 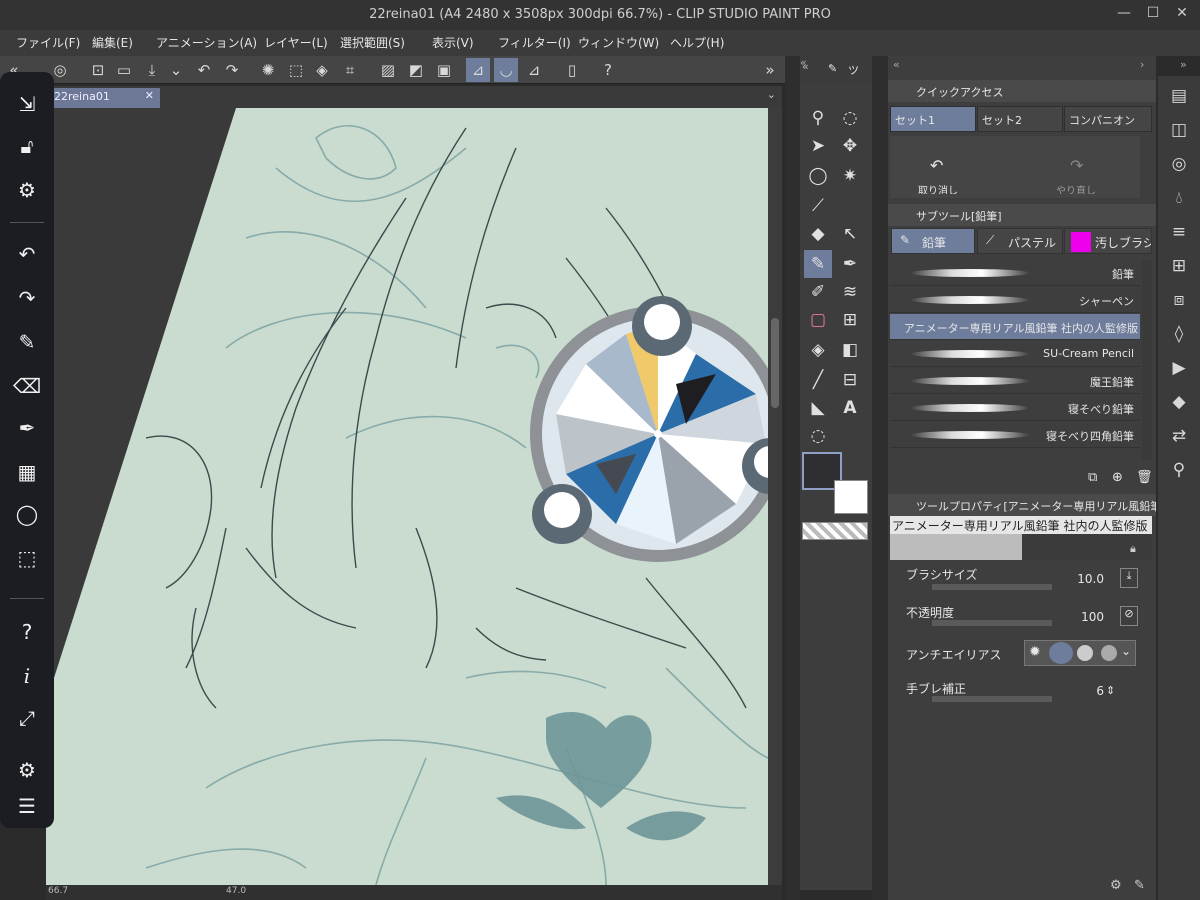 I want to click on color-mixing-icon: 💧︎, so click(x=1179, y=202).